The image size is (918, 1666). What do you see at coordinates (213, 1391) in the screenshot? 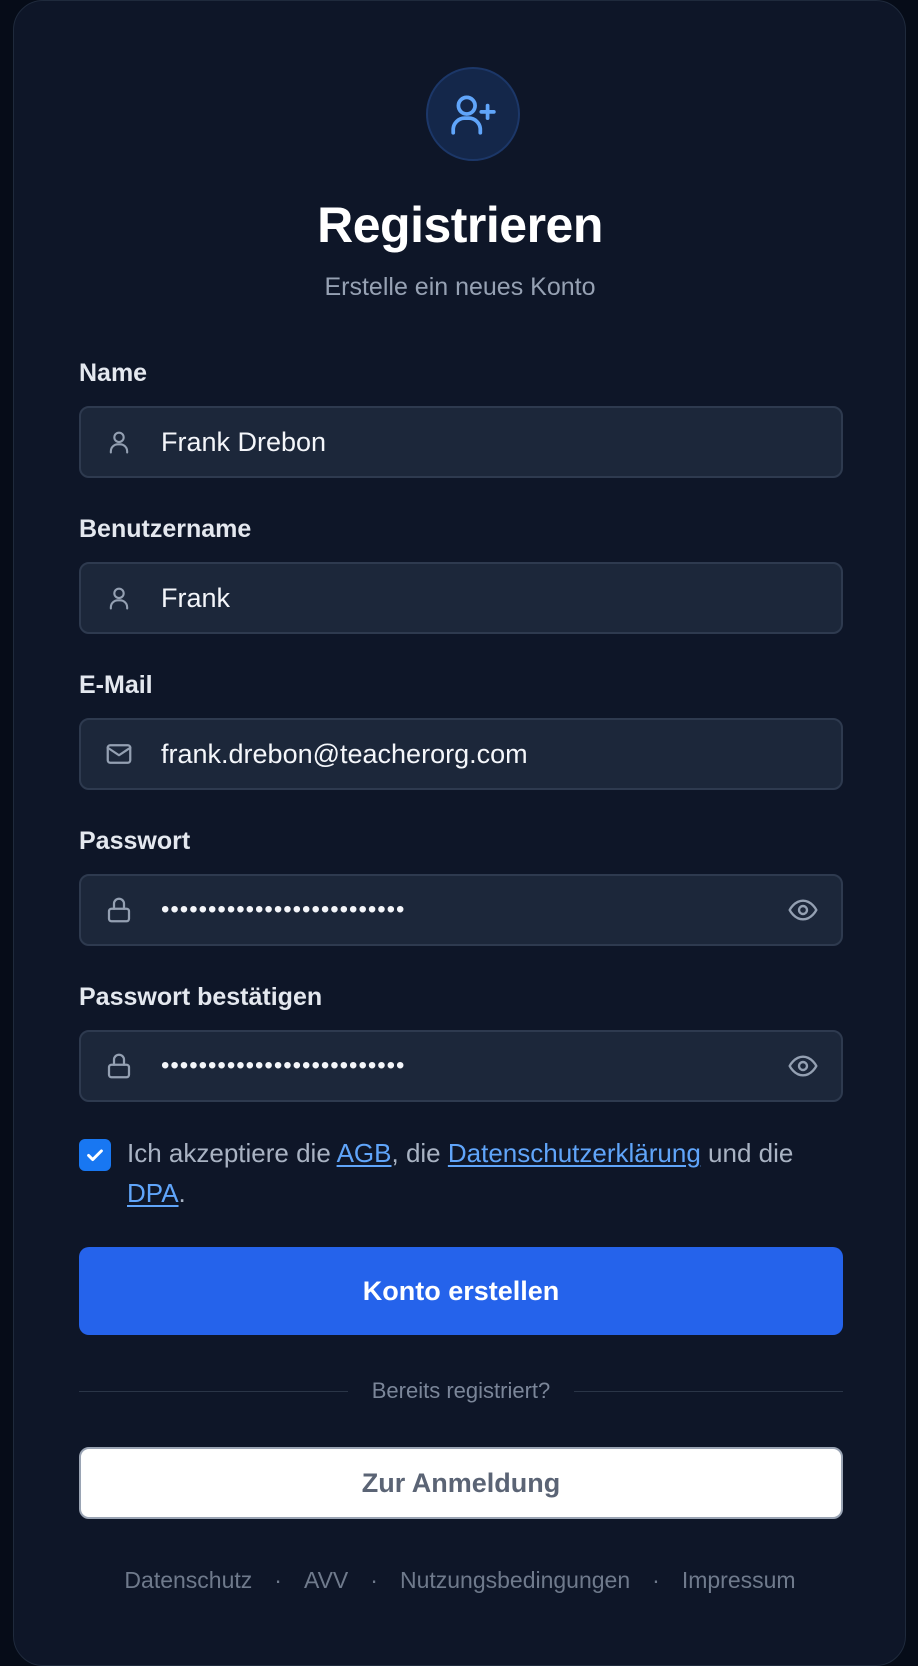
I see `divider-line-left` at bounding box center [213, 1391].